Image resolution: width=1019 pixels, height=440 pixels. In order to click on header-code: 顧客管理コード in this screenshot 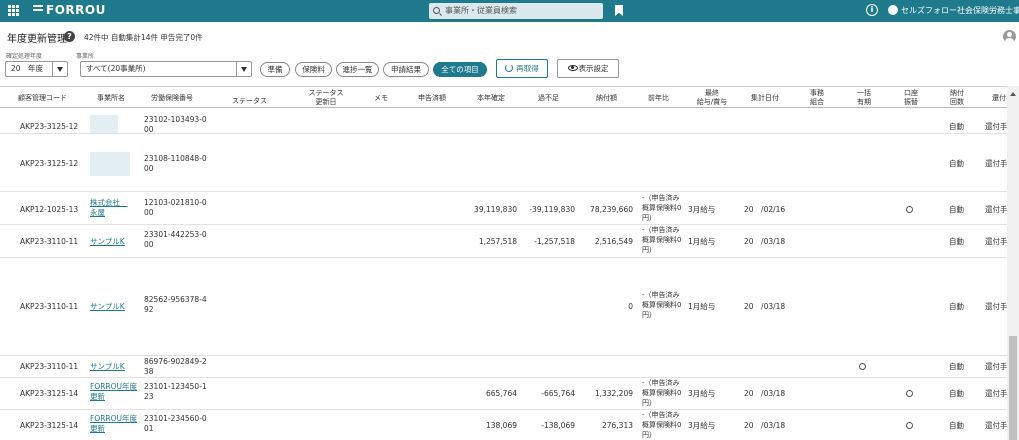, I will do `click(42, 98)`.